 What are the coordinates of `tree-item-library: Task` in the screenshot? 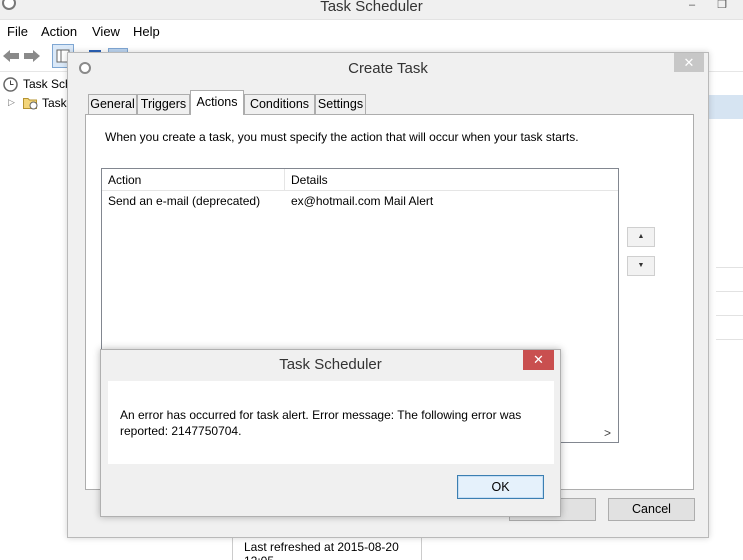 It's located at (54, 103).